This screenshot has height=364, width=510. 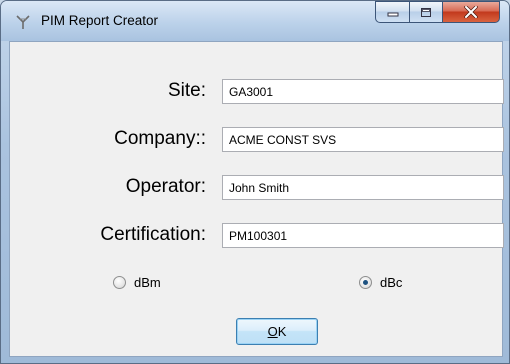 What do you see at coordinates (23, 22) in the screenshot?
I see `antenna-icon` at bounding box center [23, 22].